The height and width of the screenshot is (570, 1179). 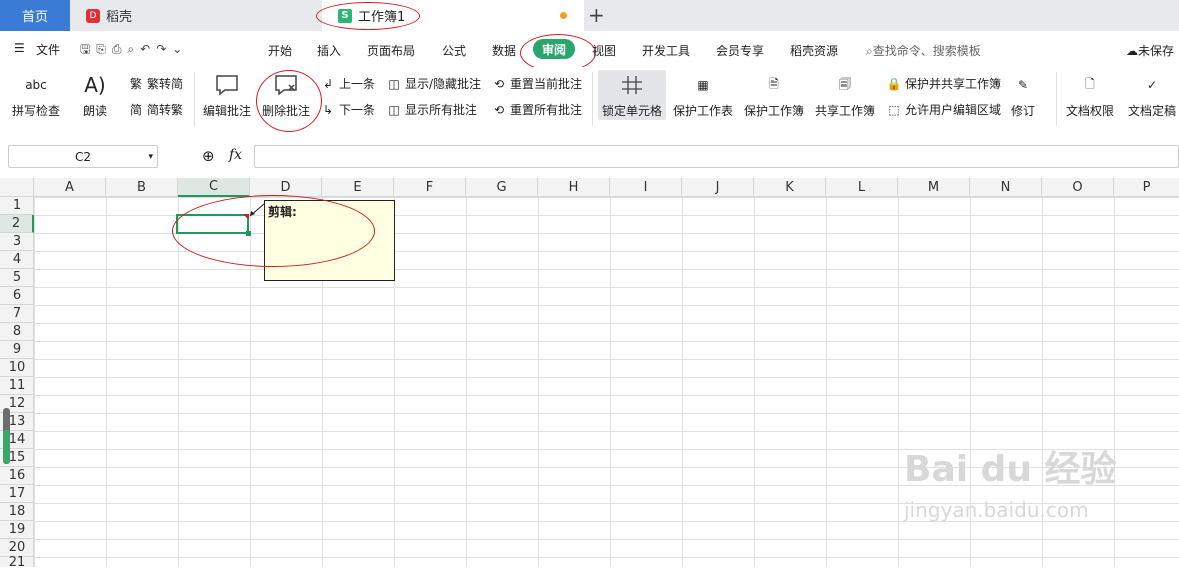 I want to click on row-header: 11, so click(x=17, y=386).